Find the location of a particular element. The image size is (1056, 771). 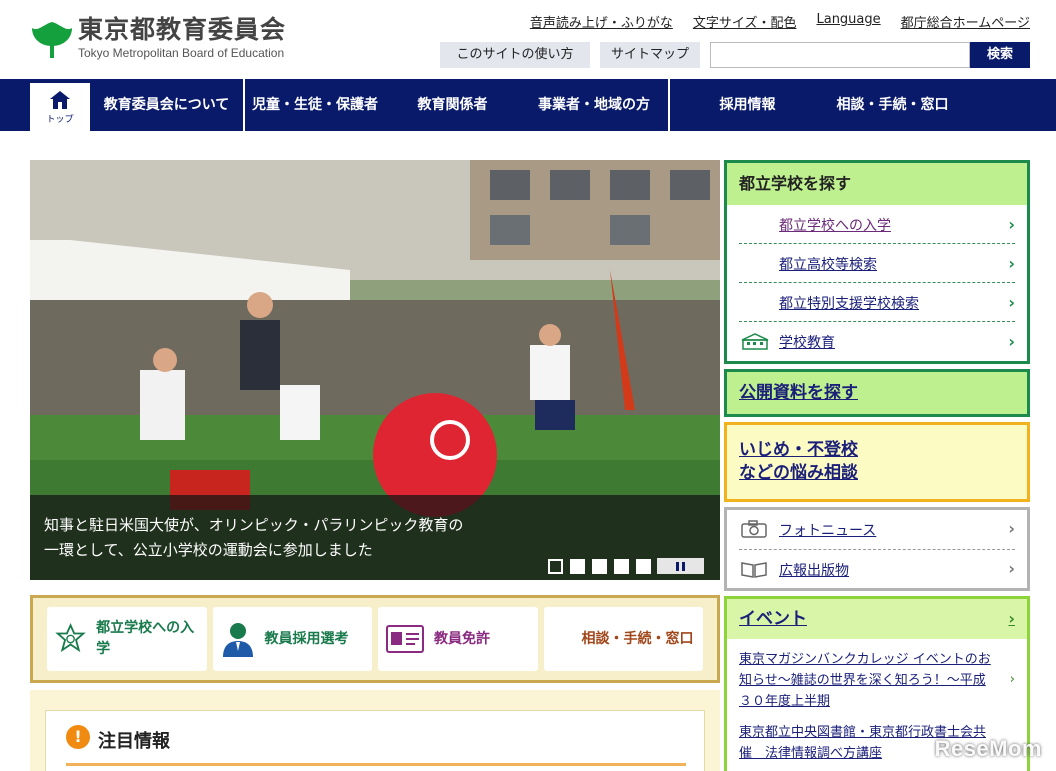

search-button: 検索 is located at coordinates (1000, 55).